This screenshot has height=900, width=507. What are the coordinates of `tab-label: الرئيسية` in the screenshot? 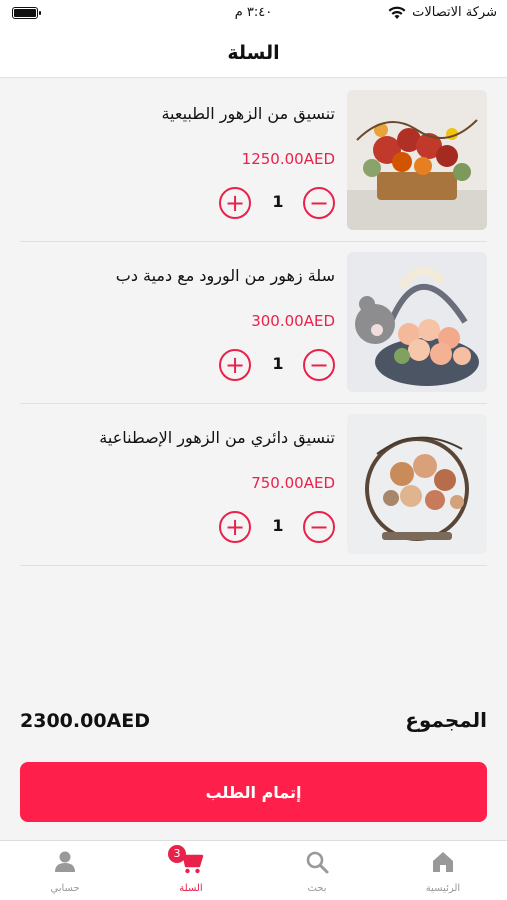 It's located at (443, 888).